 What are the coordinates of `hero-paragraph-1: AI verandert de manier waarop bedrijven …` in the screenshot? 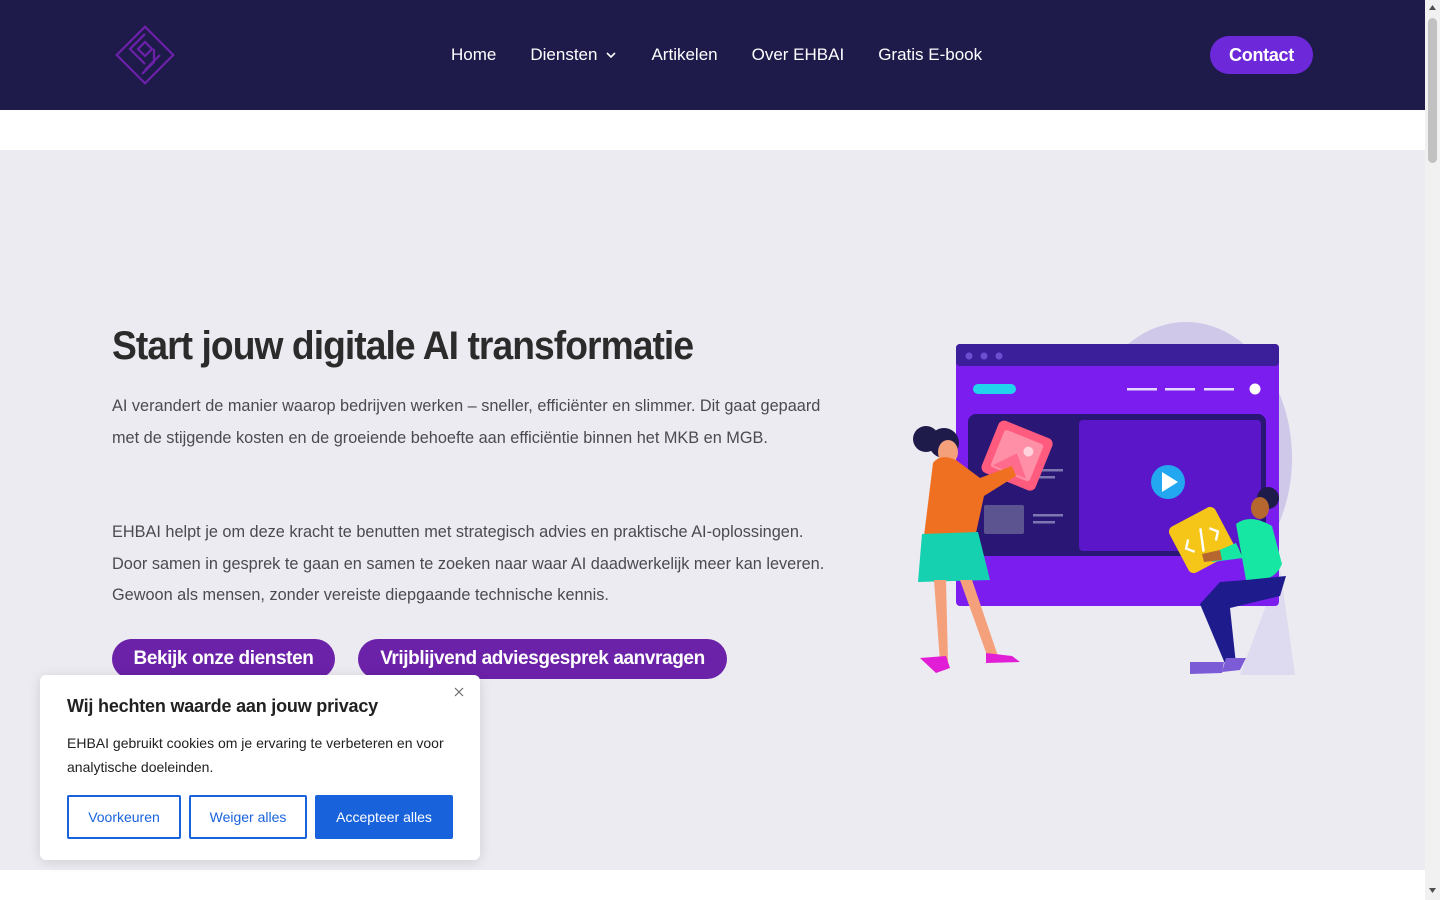 It's located at (466, 422).